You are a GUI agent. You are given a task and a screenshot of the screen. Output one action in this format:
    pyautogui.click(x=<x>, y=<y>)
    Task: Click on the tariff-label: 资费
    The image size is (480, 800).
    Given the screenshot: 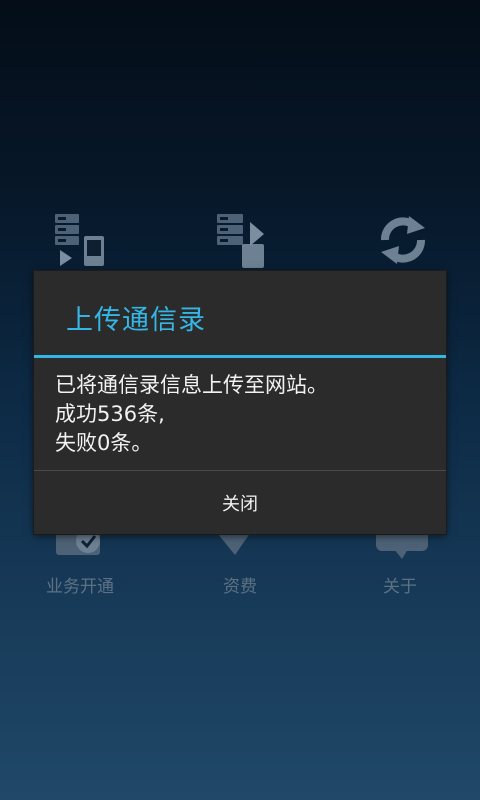 What is the action you would take?
    pyautogui.click(x=240, y=587)
    